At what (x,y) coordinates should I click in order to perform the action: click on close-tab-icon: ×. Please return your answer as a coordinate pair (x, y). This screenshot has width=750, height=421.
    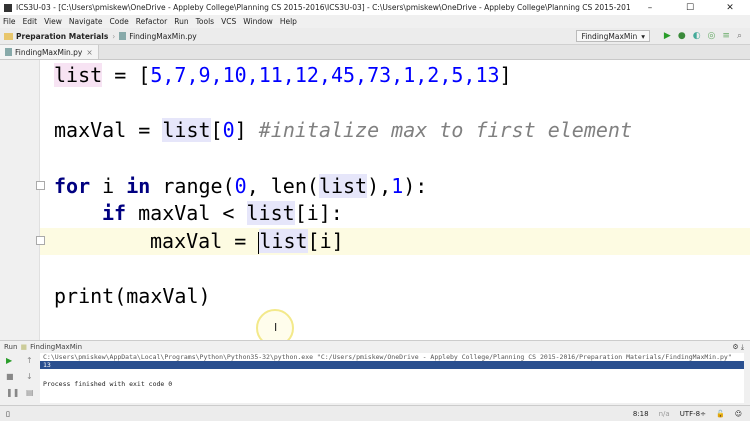
    Looking at the image, I should click on (89, 52).